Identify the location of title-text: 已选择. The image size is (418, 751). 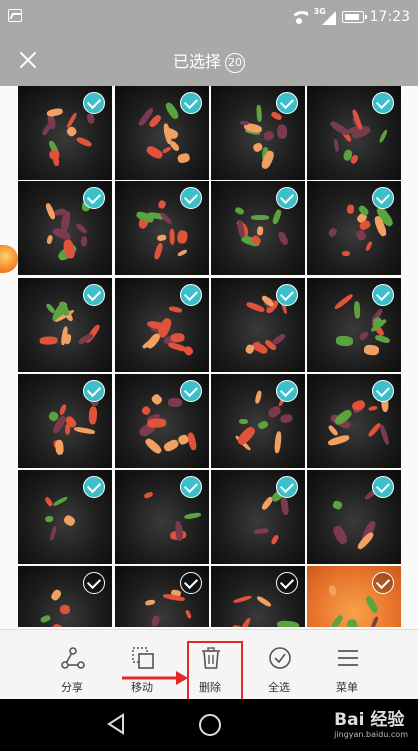
(196, 61).